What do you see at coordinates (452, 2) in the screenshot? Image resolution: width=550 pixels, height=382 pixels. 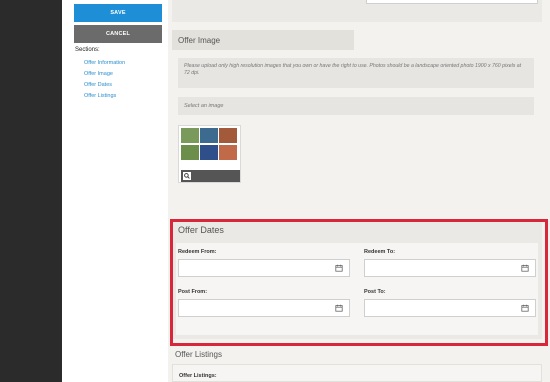 I see `offer-information-textarea` at bounding box center [452, 2].